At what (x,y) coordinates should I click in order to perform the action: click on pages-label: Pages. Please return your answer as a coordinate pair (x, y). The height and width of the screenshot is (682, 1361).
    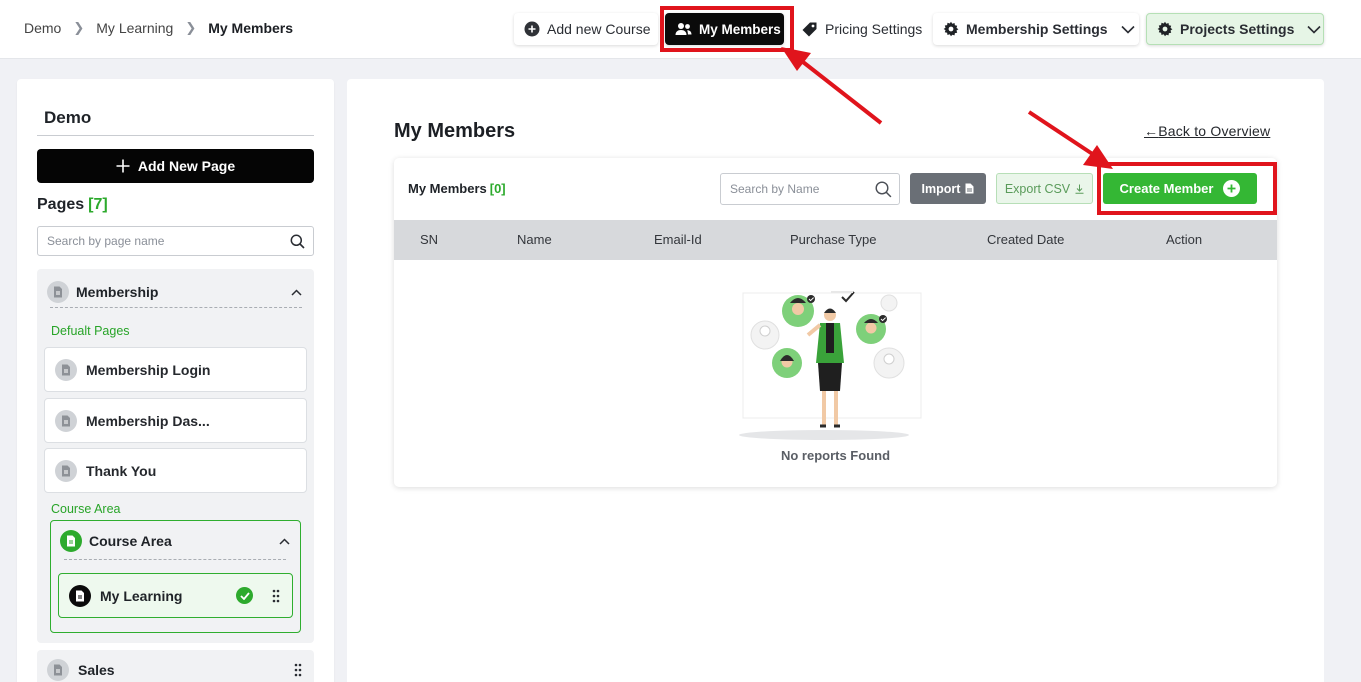
    Looking at the image, I should click on (61, 204).